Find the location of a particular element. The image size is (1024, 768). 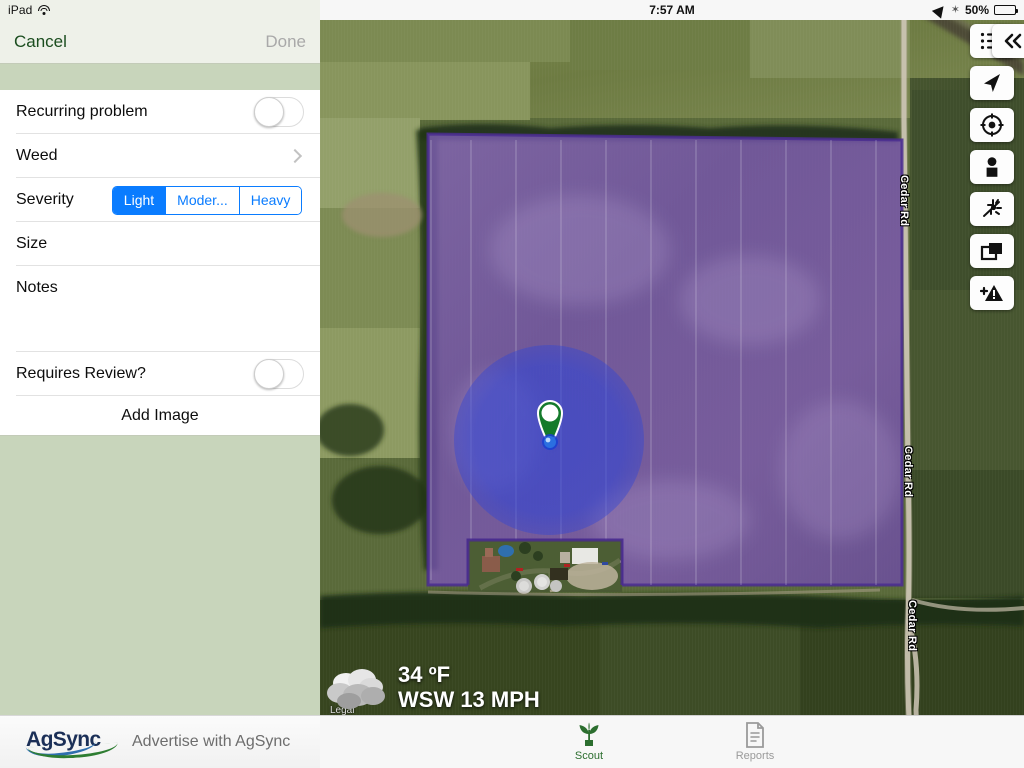

size-label: Size is located at coordinates (32, 243).